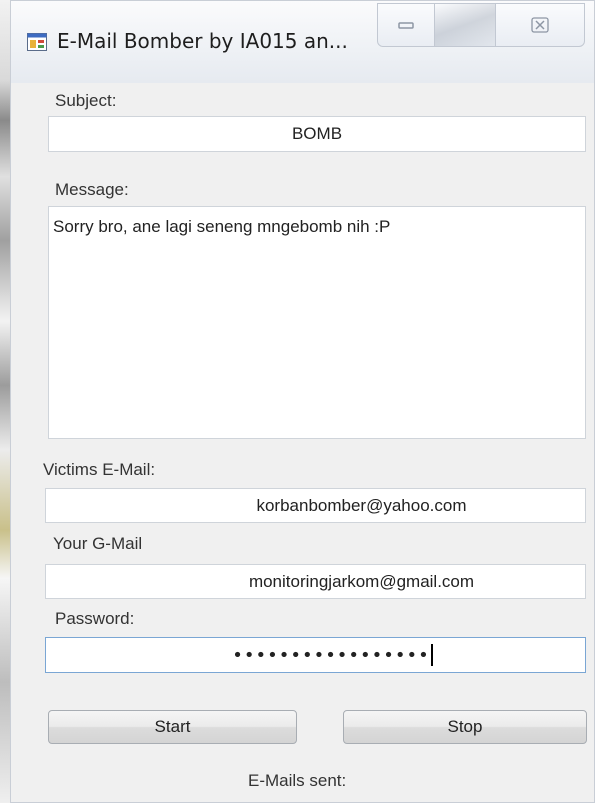 The image size is (595, 803). I want to click on victim-email-input: korbanbomber@yahoo.com, so click(315, 505).